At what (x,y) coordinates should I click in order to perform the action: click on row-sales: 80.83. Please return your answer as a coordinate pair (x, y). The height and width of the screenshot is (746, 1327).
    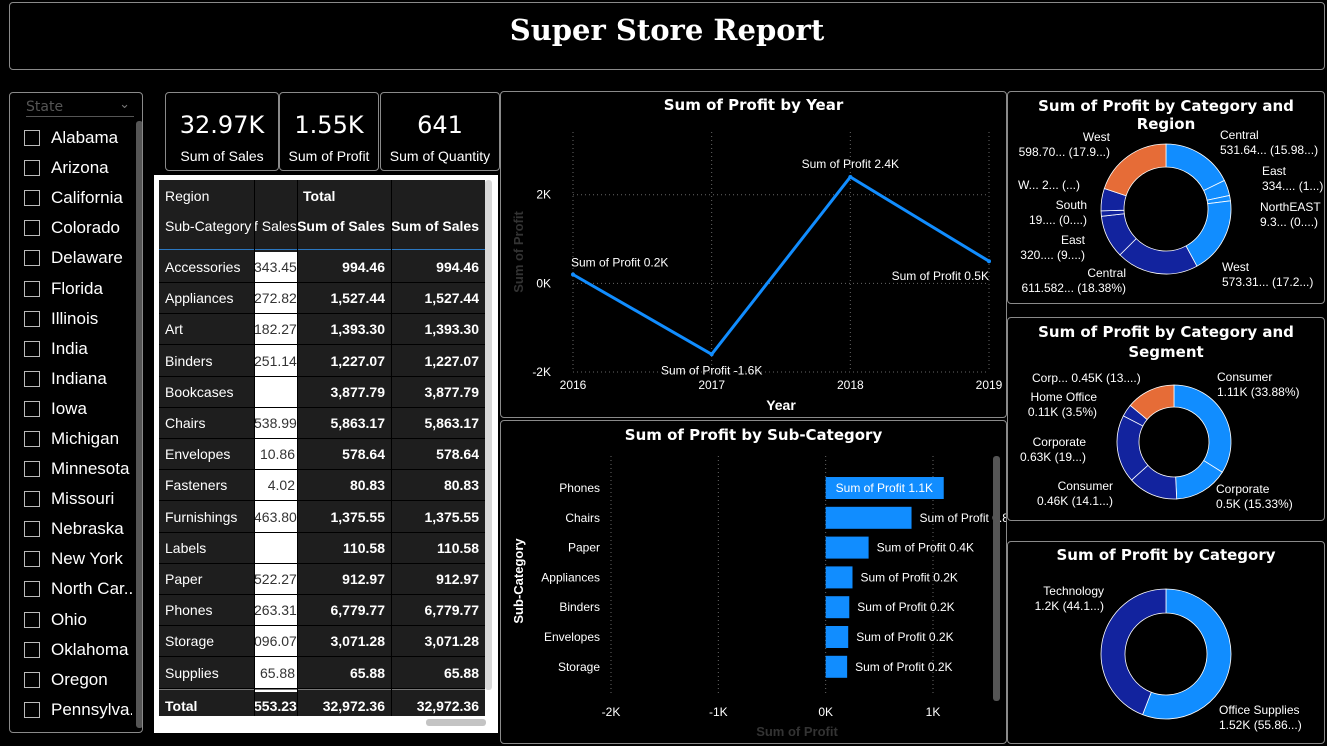
    Looking at the image, I should click on (367, 485).